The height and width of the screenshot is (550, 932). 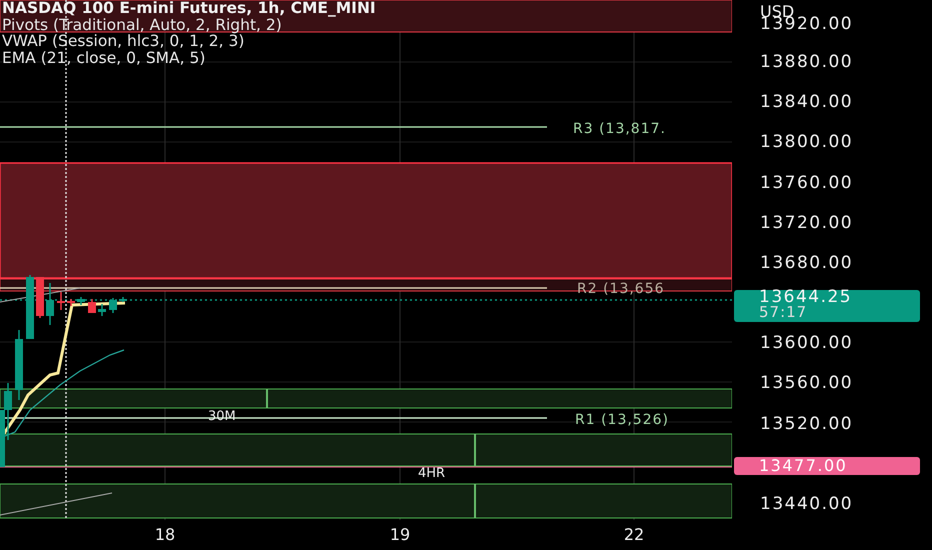 What do you see at coordinates (827, 466) in the screenshot?
I see `price-marker: 13477.00` at bounding box center [827, 466].